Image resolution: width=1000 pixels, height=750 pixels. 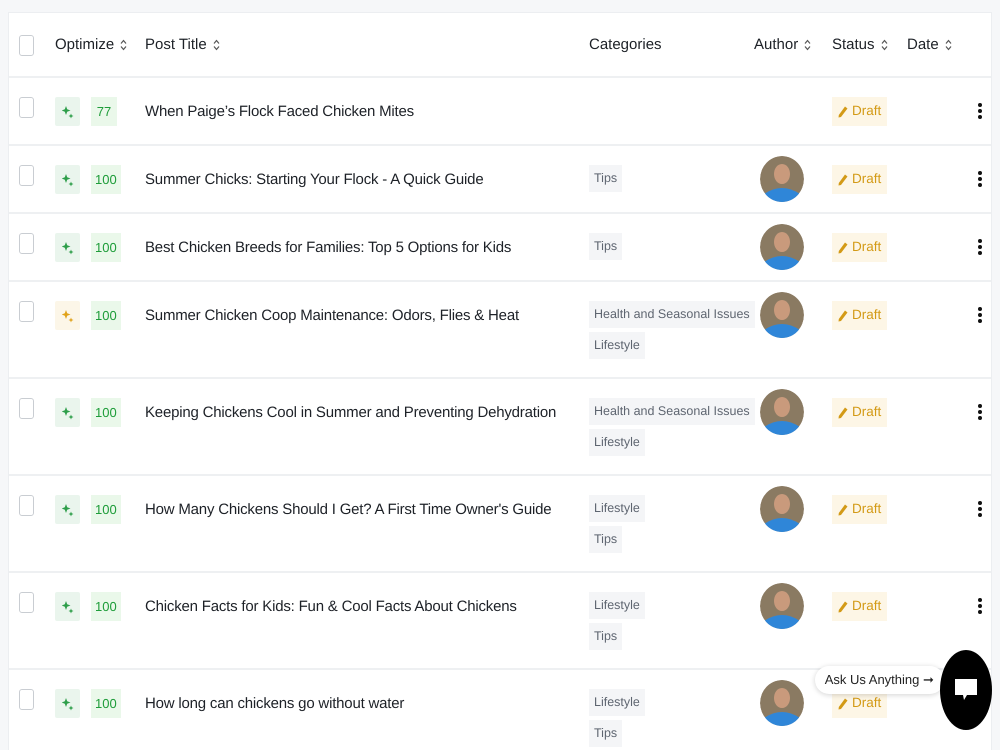 I want to click on column-header: Optimize, so click(x=91, y=45).